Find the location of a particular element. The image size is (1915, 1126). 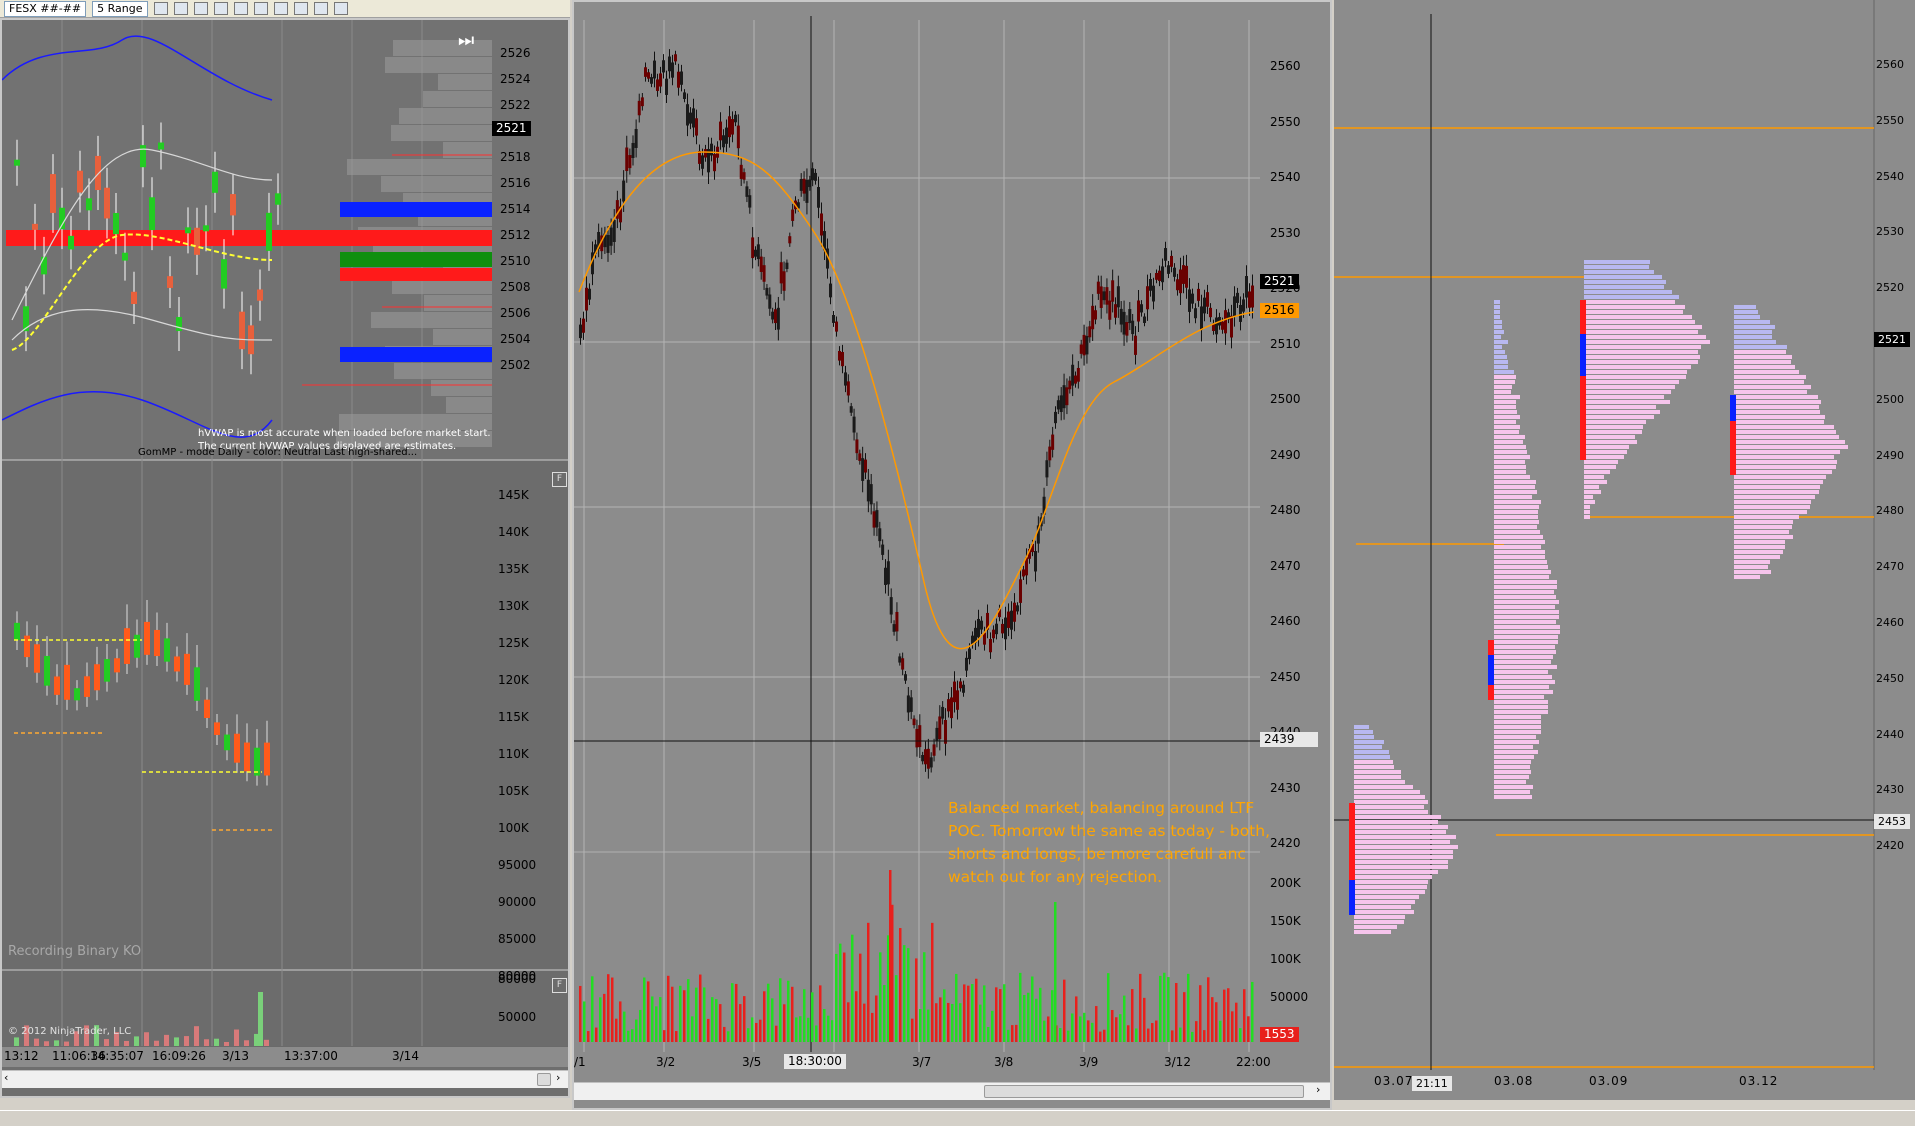

time-tick: 16:09:26 is located at coordinates (179, 1056).